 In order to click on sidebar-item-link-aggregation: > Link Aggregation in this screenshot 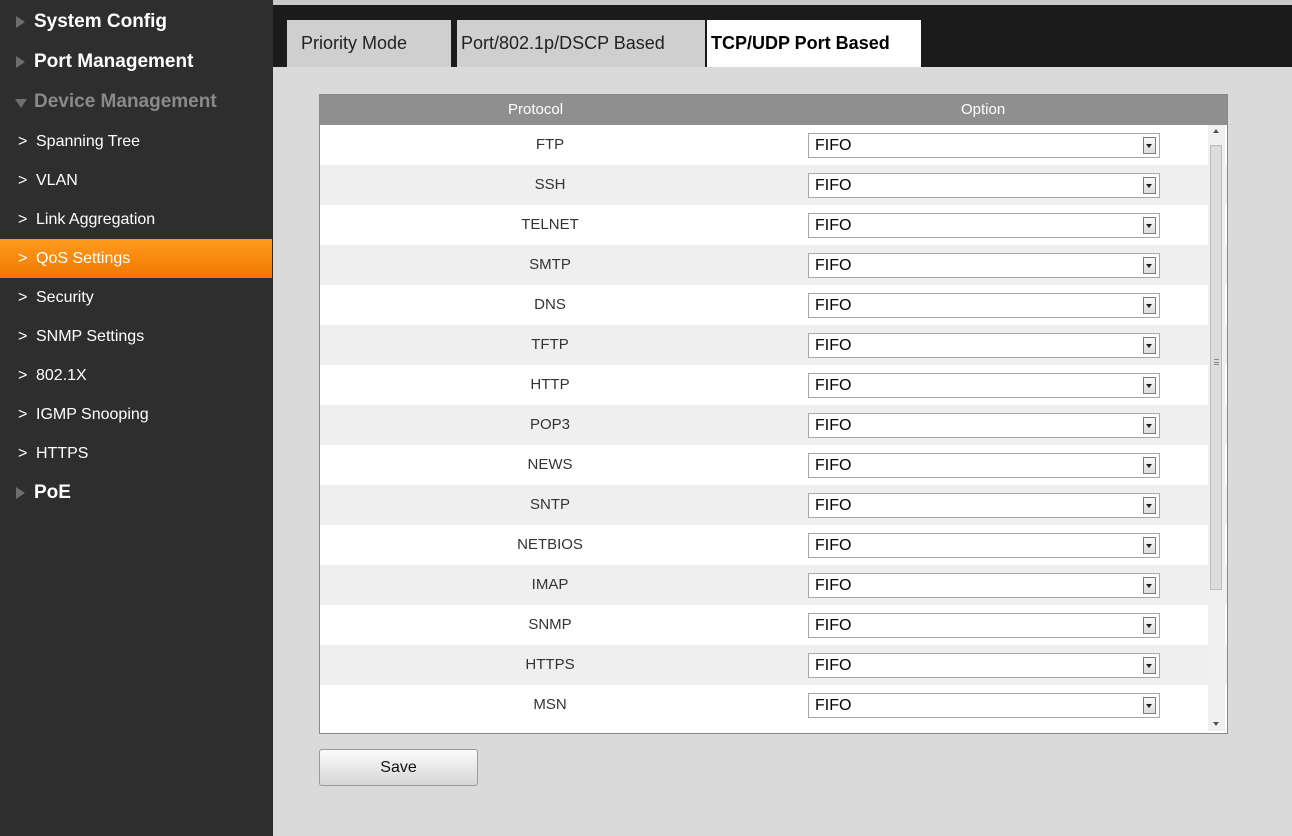, I will do `click(136, 219)`.